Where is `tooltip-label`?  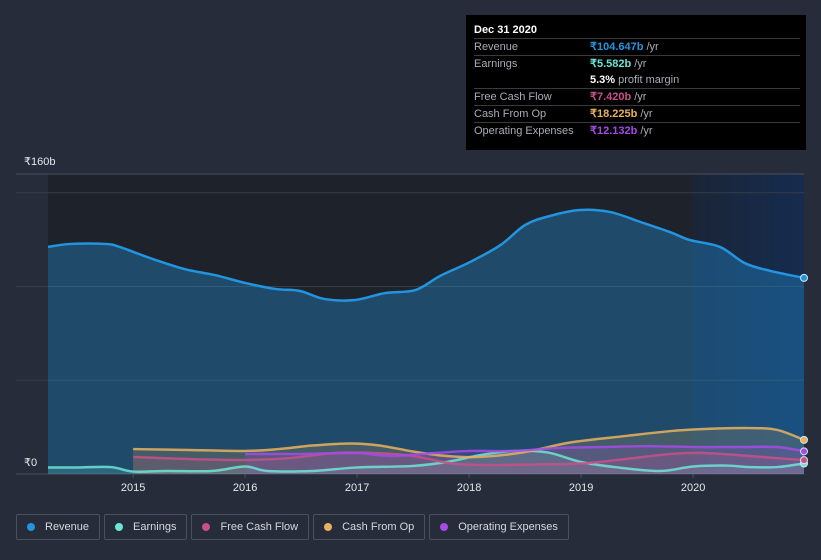
tooltip-label is located at coordinates (532, 80).